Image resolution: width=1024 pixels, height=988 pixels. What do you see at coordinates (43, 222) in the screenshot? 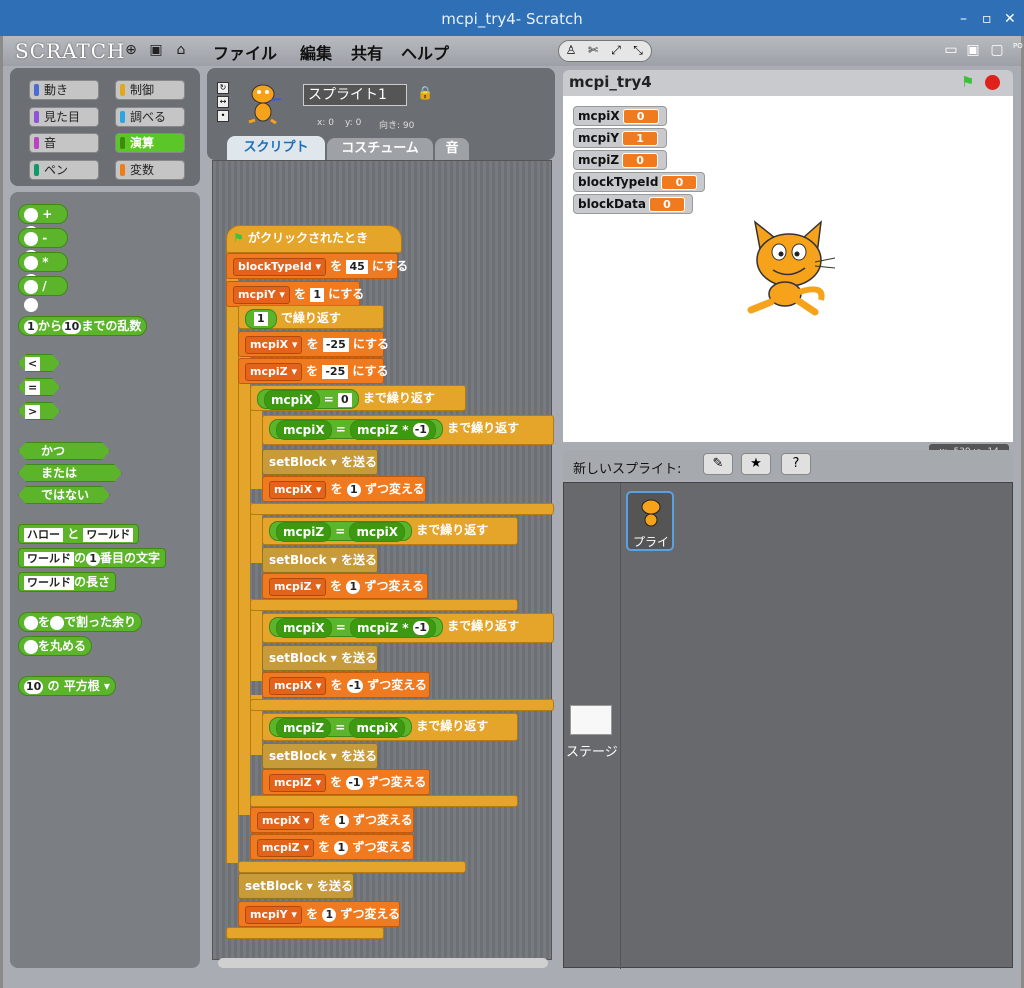
I see `add-block: +` at bounding box center [43, 222].